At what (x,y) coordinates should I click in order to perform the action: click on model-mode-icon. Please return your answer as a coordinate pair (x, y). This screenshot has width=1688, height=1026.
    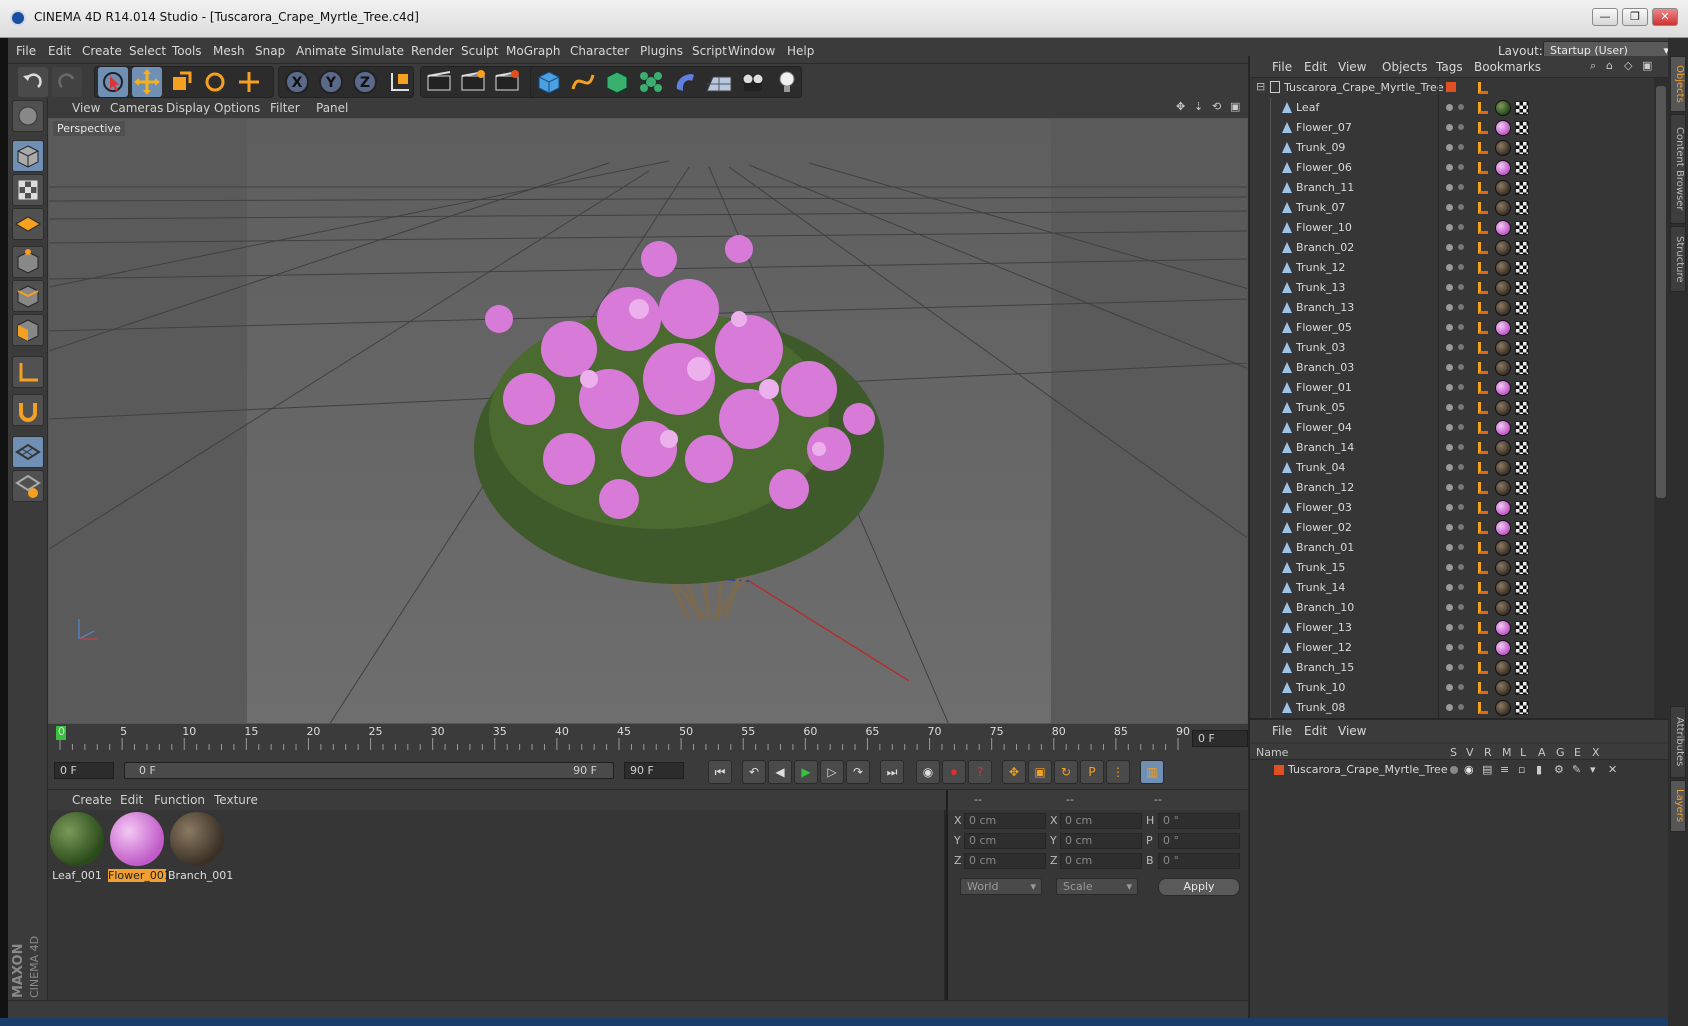
    Looking at the image, I should click on (28, 116).